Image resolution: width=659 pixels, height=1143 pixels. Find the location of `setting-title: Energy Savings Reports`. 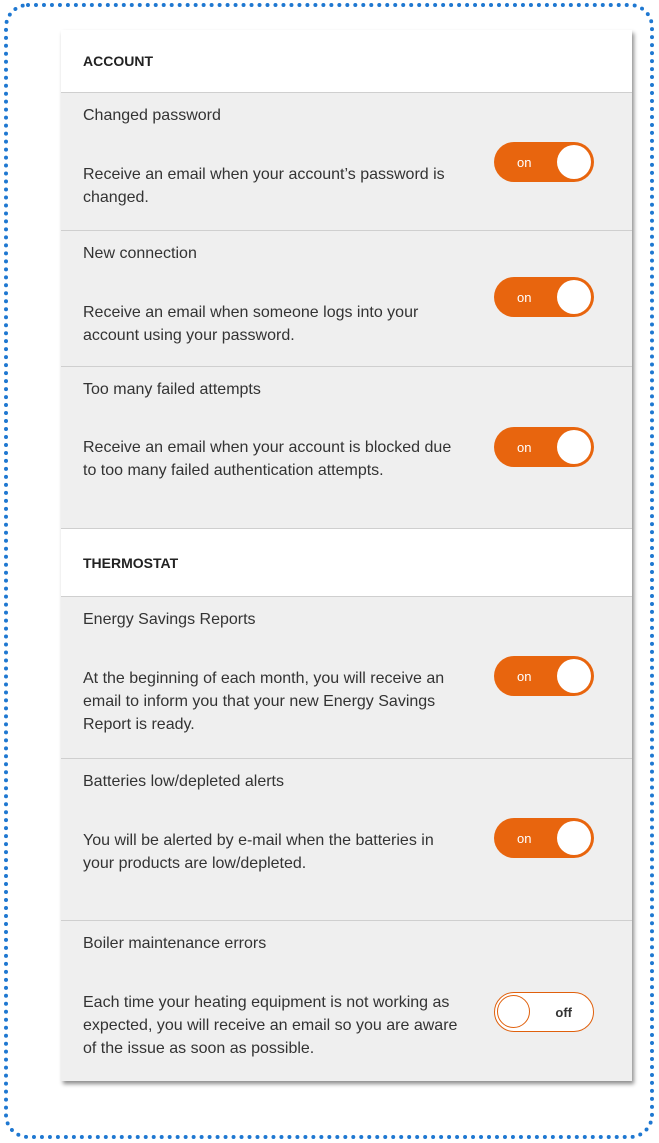

setting-title: Energy Savings Reports is located at coordinates (169, 619).